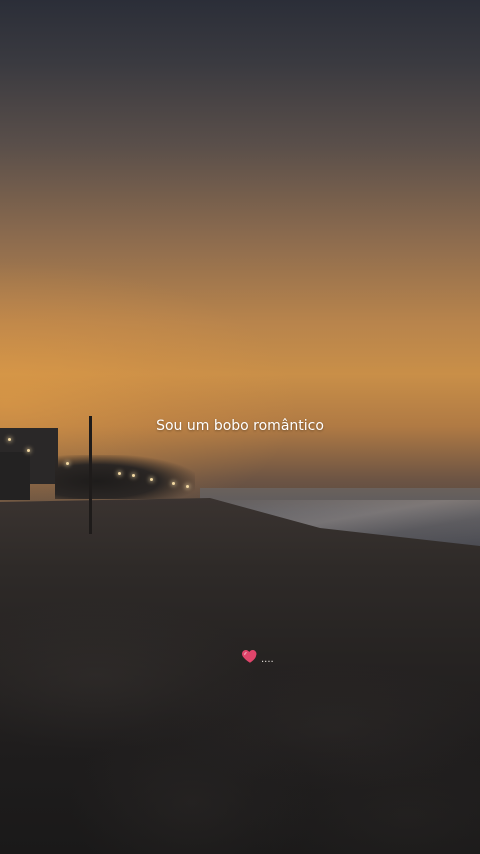  I want to click on story-caption: Sou um bobo romântico, so click(240, 426).